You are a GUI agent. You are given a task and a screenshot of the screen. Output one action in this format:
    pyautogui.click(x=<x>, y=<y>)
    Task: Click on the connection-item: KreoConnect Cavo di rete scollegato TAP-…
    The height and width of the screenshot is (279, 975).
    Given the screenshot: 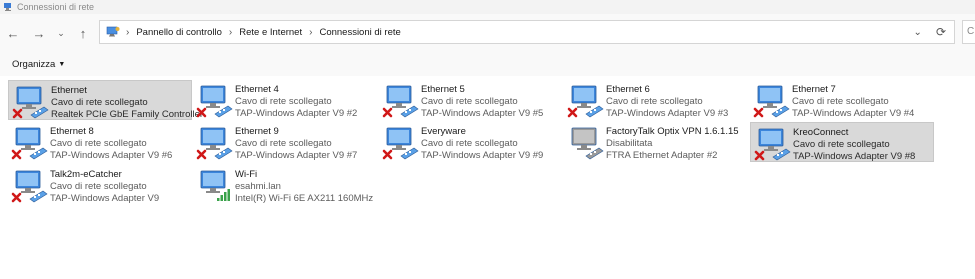 What is the action you would take?
    pyautogui.click(x=842, y=142)
    